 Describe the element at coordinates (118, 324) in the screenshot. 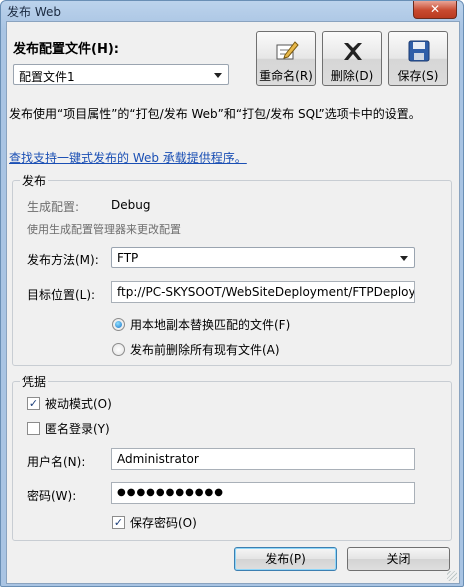

I see `replace-files-radio` at that location.